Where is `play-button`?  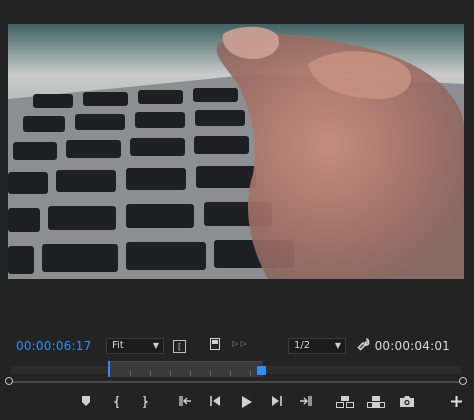 play-button is located at coordinates (246, 403).